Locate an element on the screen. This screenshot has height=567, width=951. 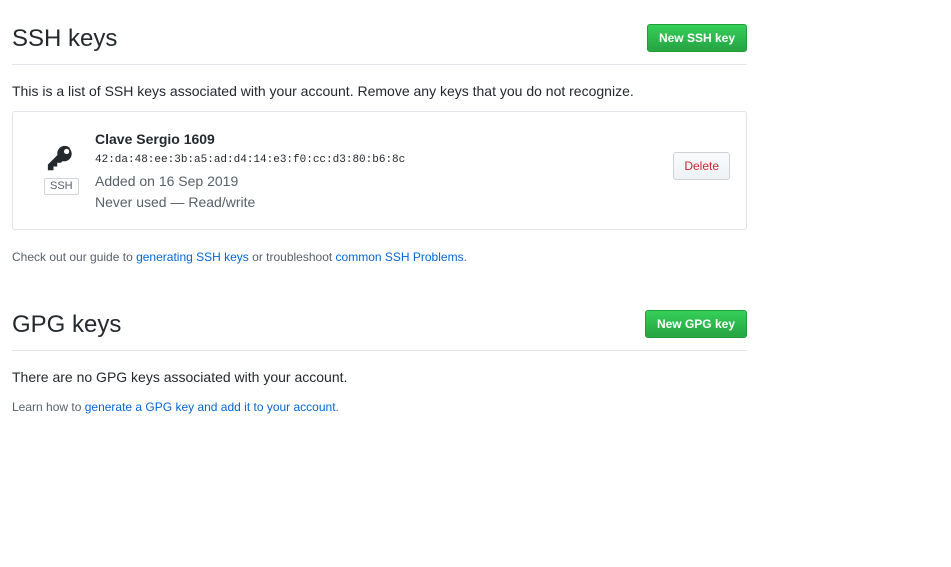
ssh-key-added-date: Added on 16 Sep 2019 is located at coordinates (167, 181).